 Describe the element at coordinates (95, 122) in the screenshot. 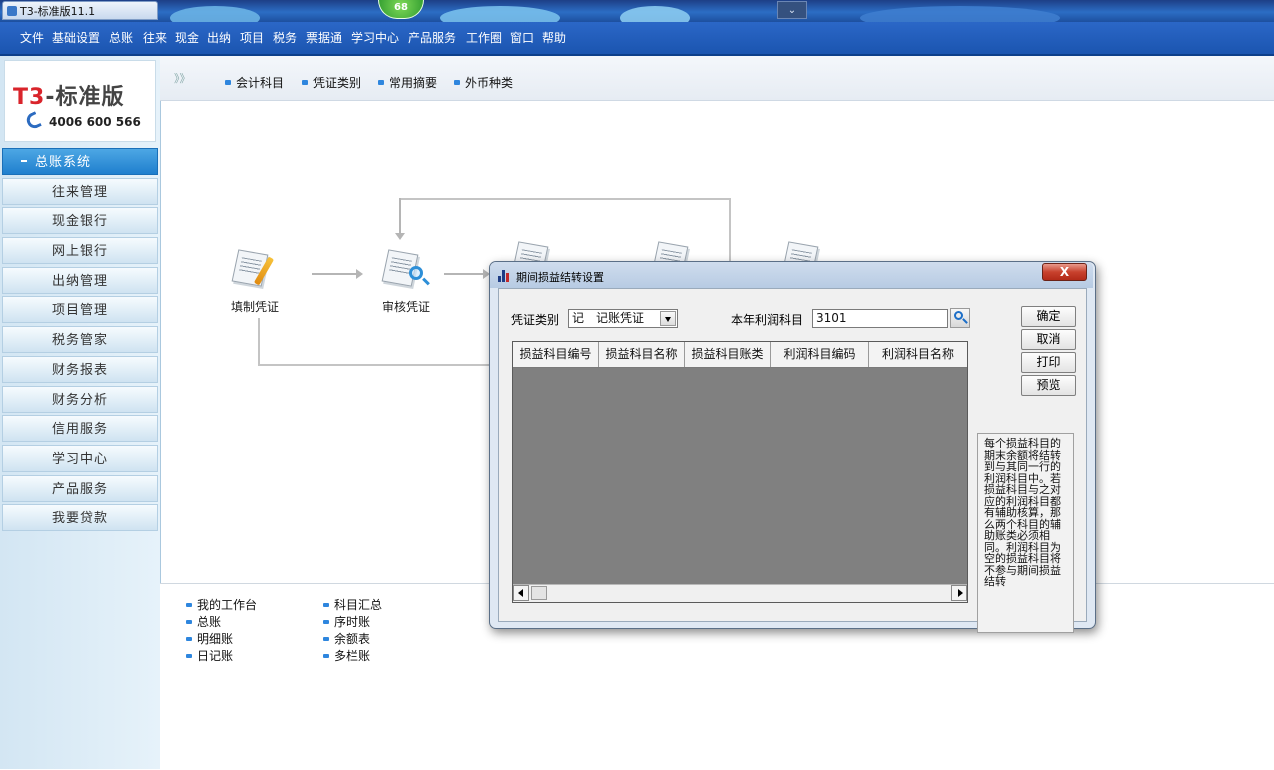

I see `hotline-number: 4006 600 566` at that location.